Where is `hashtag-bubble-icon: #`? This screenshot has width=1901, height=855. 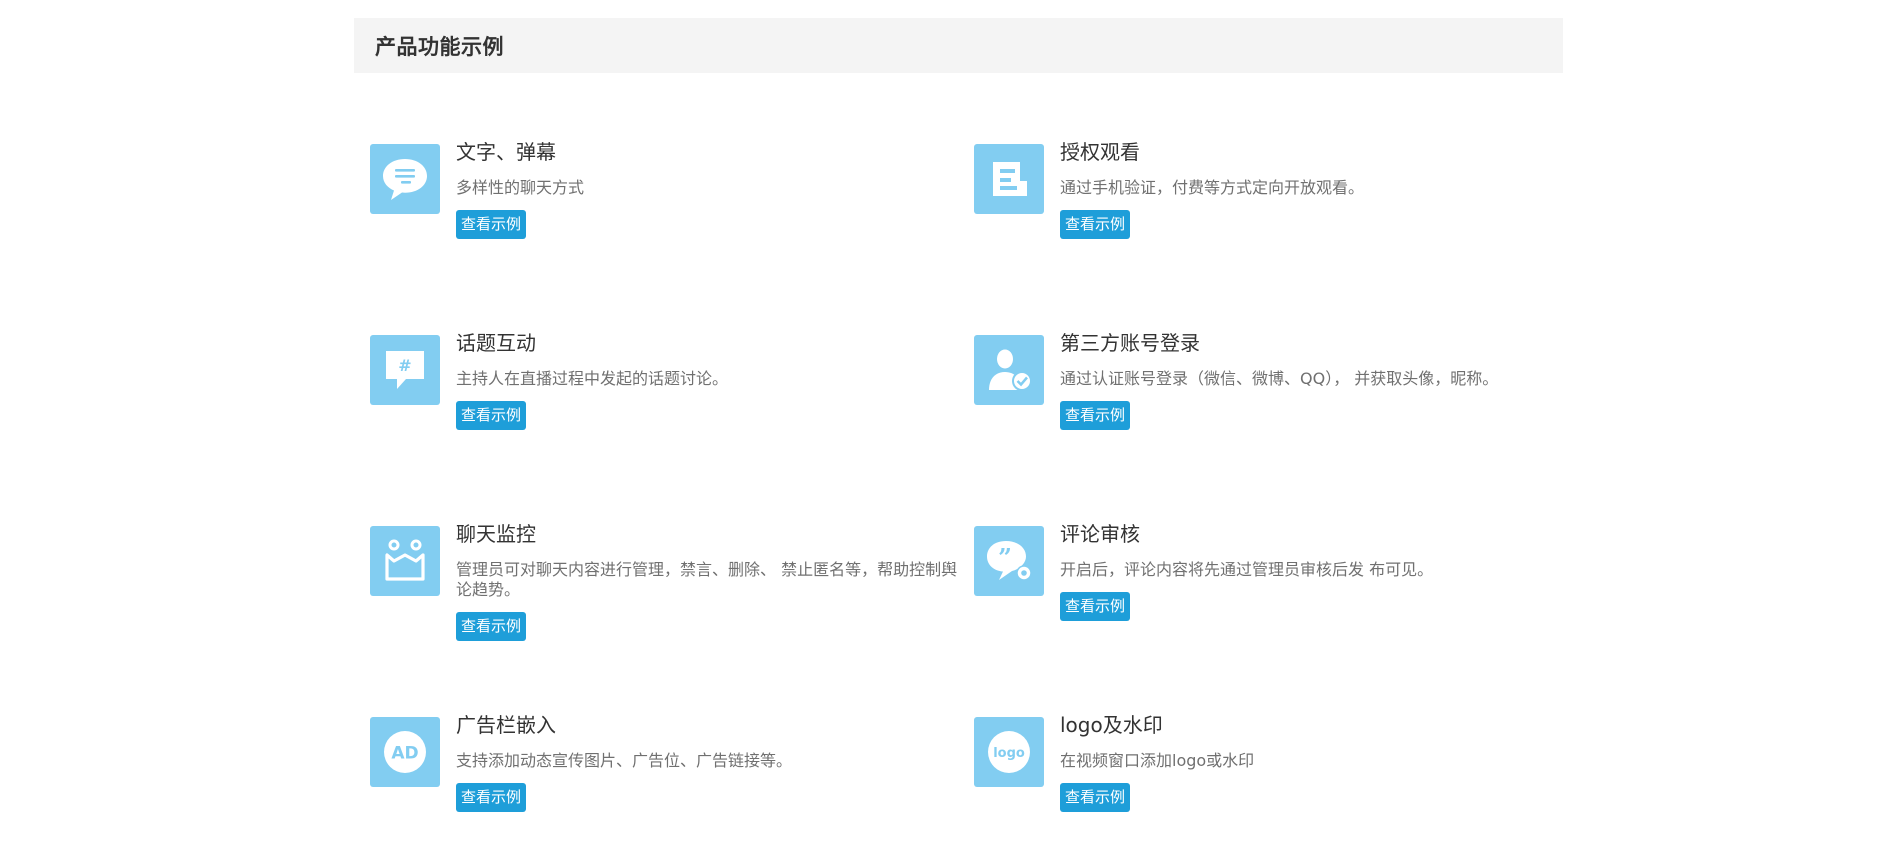
hashtag-bubble-icon: # is located at coordinates (405, 370).